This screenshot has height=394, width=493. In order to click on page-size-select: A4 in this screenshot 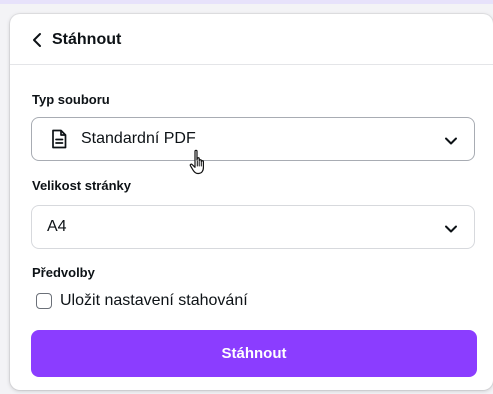, I will do `click(253, 227)`.